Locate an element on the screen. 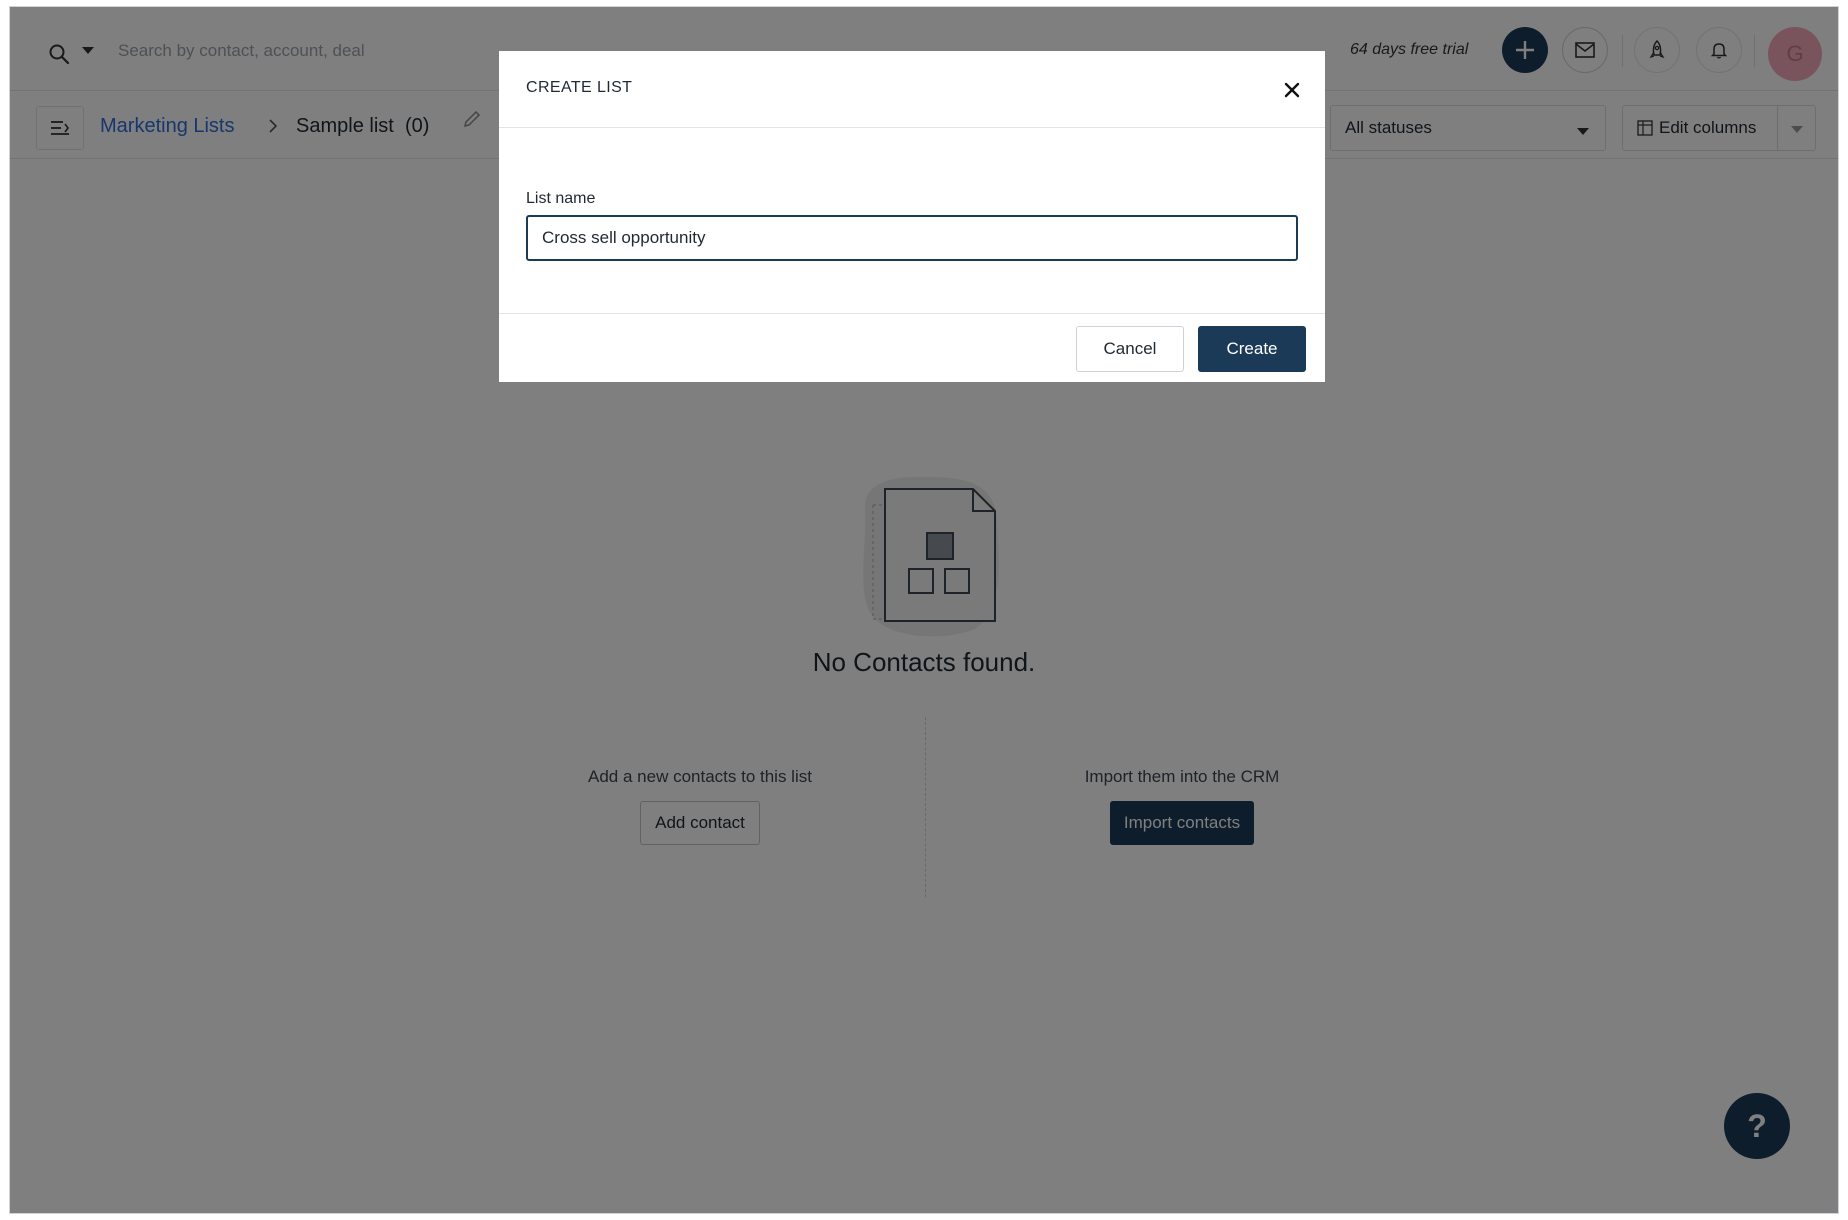  dialog-title: CREATE LIST is located at coordinates (579, 87).